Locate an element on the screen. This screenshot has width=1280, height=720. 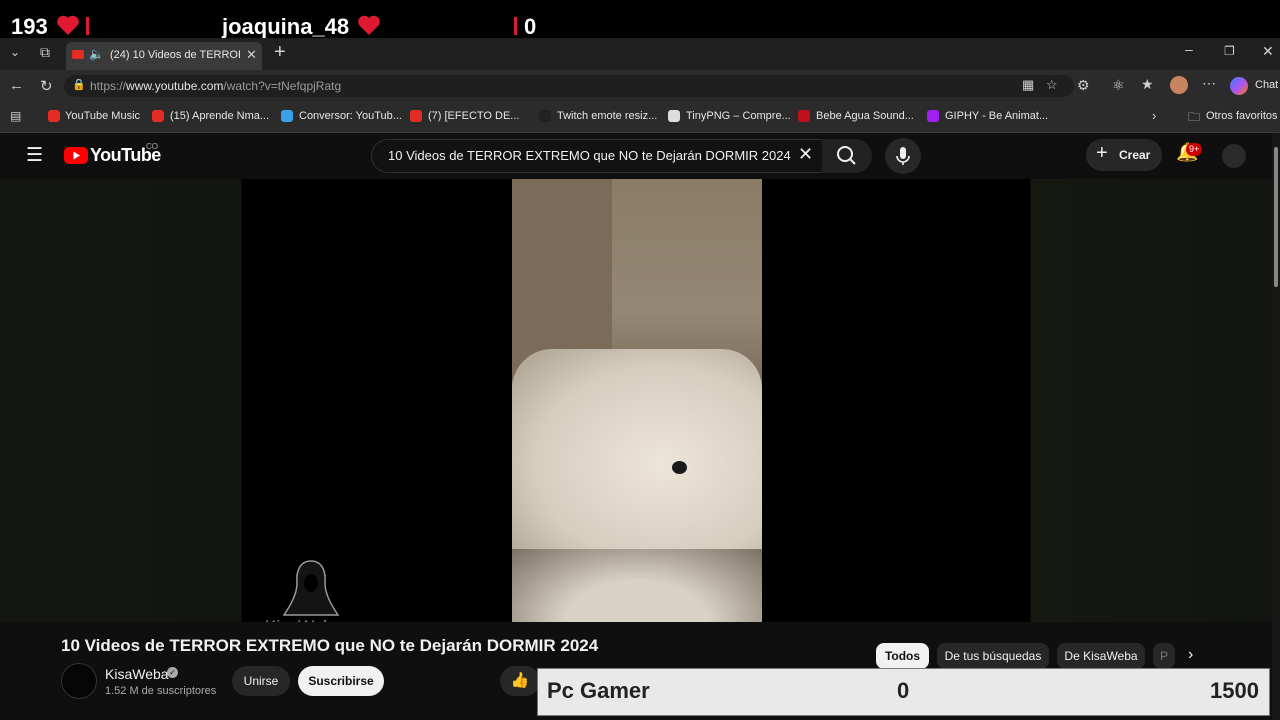
page-scrollbar is located at coordinates (1276, 426).